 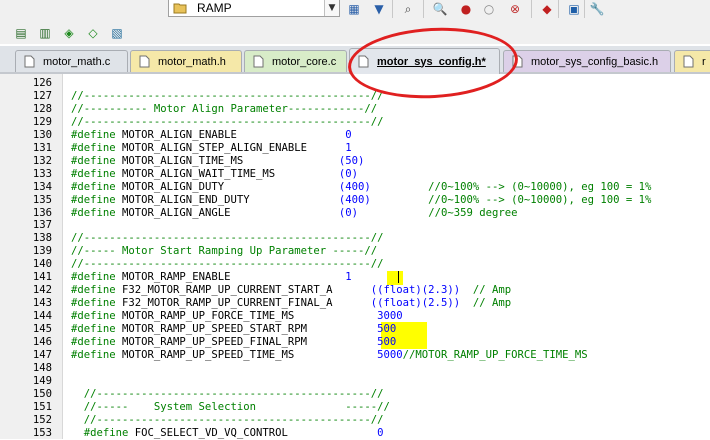 What do you see at coordinates (77, 61) in the screenshot?
I see `tab-label: motor_math.c` at bounding box center [77, 61].